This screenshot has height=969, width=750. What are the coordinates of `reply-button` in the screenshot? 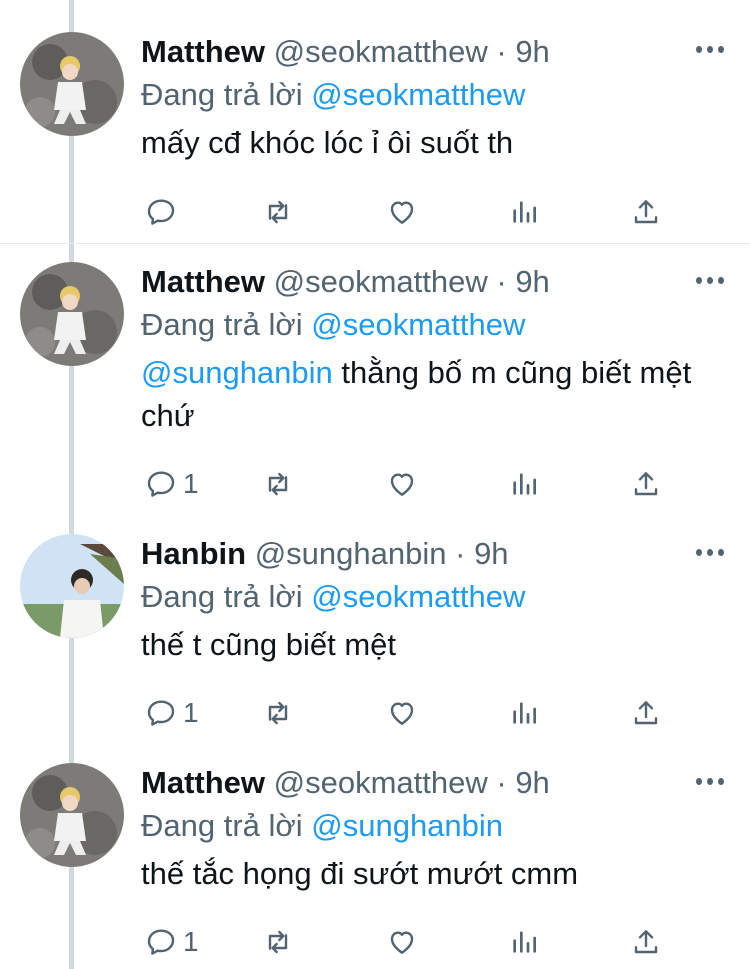 It's located at (161, 212).